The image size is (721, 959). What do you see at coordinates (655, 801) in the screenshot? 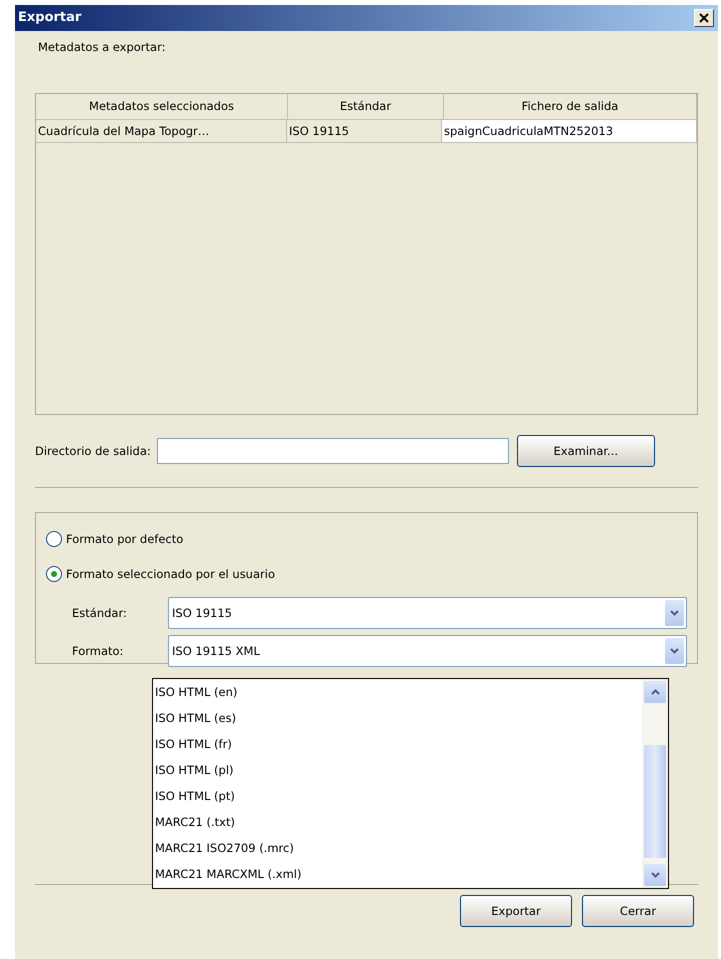
I see `scroll-thumb` at bounding box center [655, 801].